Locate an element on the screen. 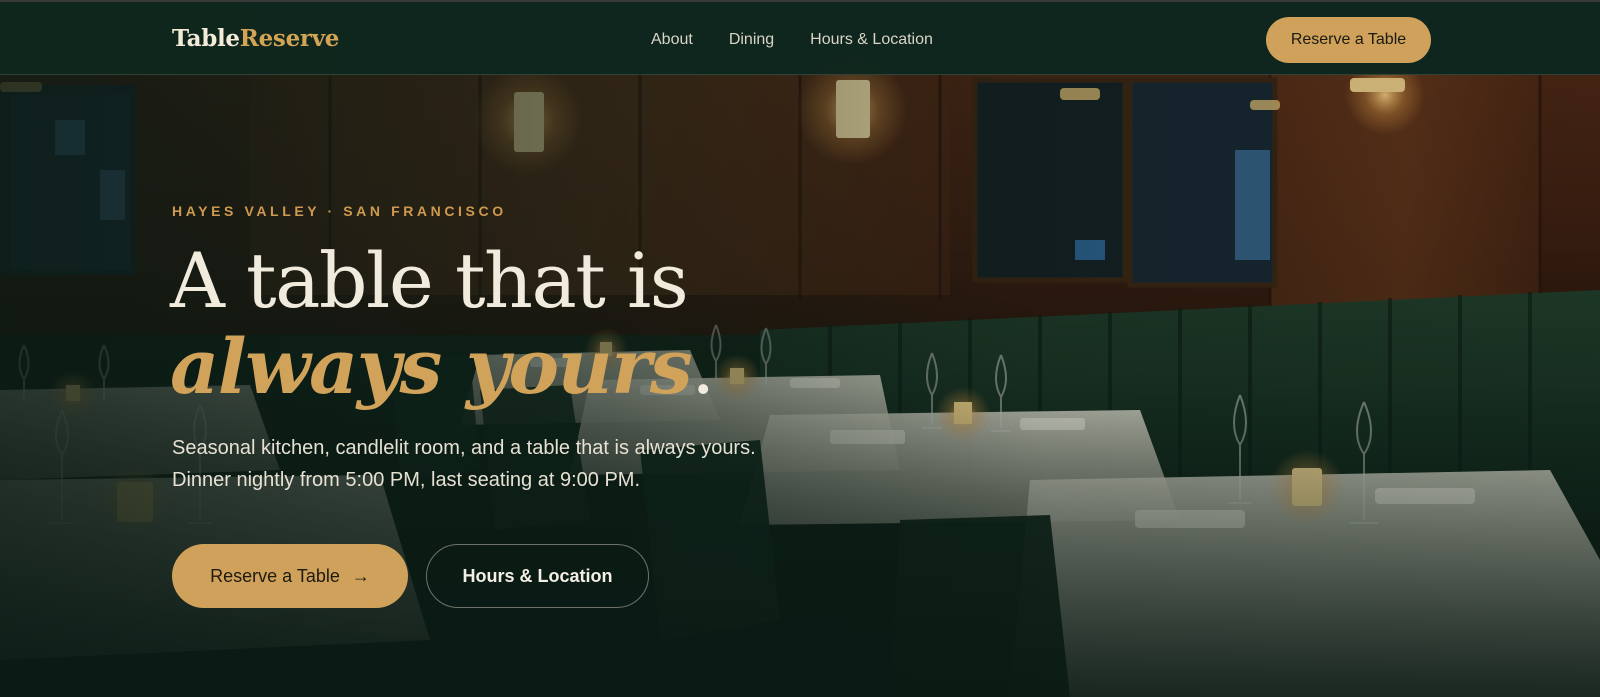 The image size is (1600, 697). arrow-right-icon: → is located at coordinates (360, 575).